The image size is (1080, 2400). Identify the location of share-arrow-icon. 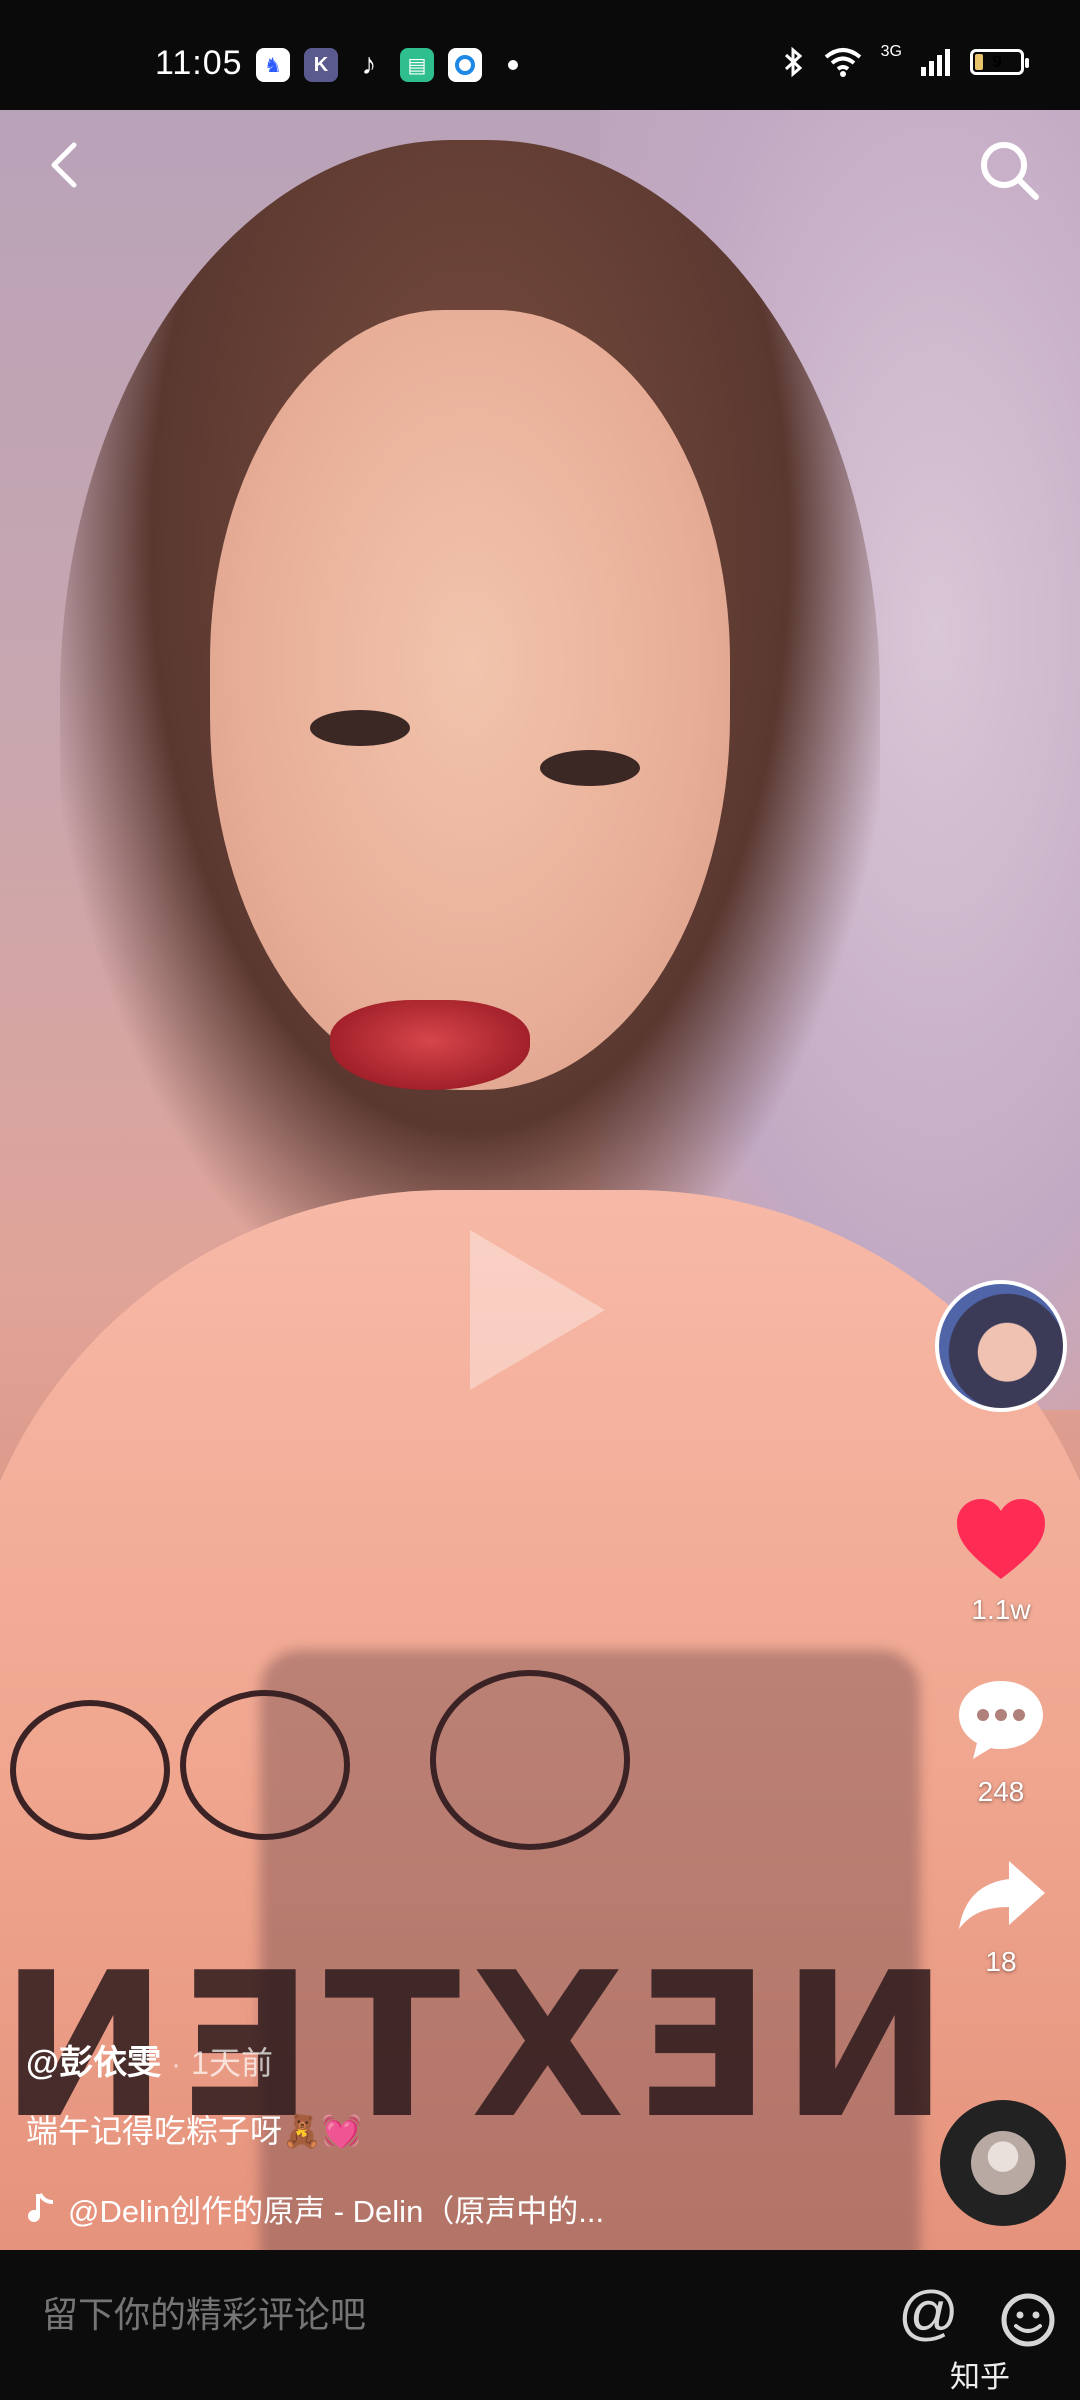
(1002, 1895).